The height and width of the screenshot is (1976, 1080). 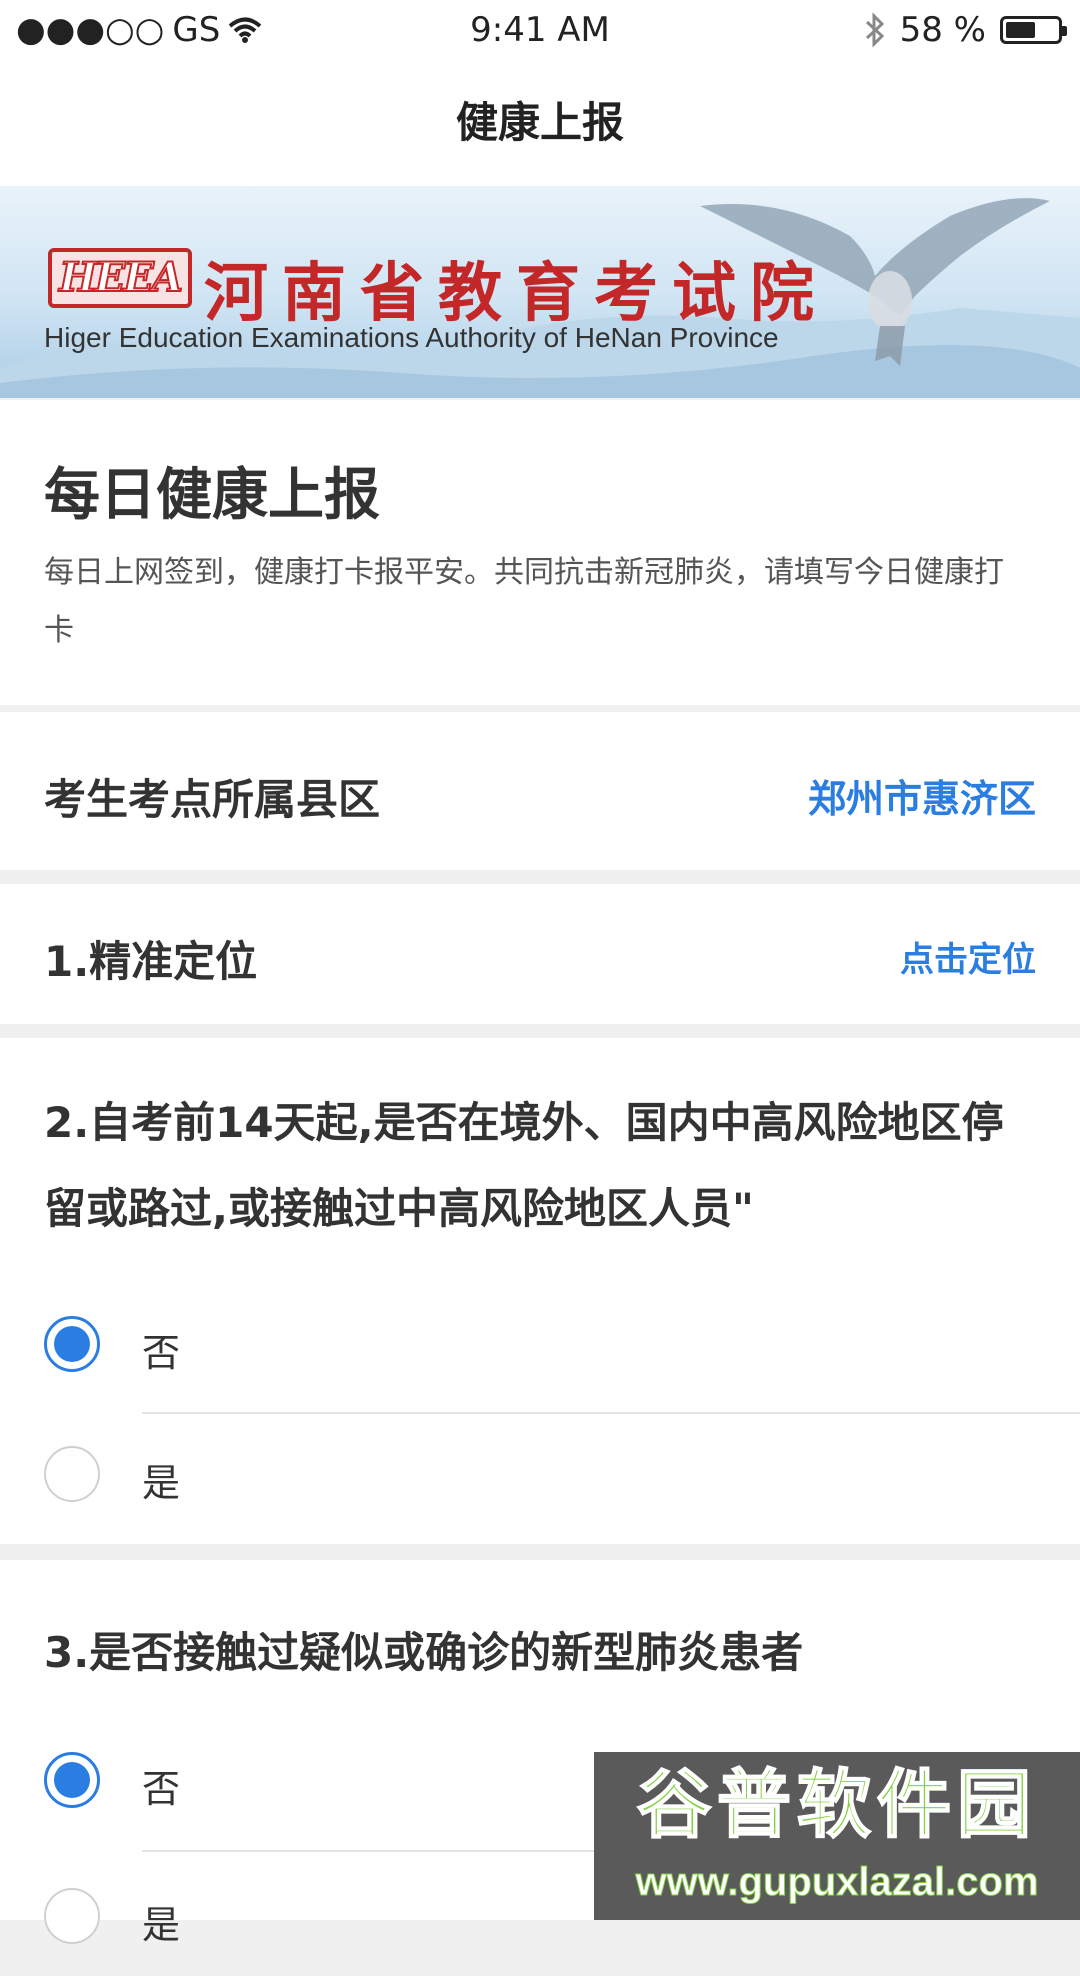 I want to click on battery-icon, so click(x=1033, y=30).